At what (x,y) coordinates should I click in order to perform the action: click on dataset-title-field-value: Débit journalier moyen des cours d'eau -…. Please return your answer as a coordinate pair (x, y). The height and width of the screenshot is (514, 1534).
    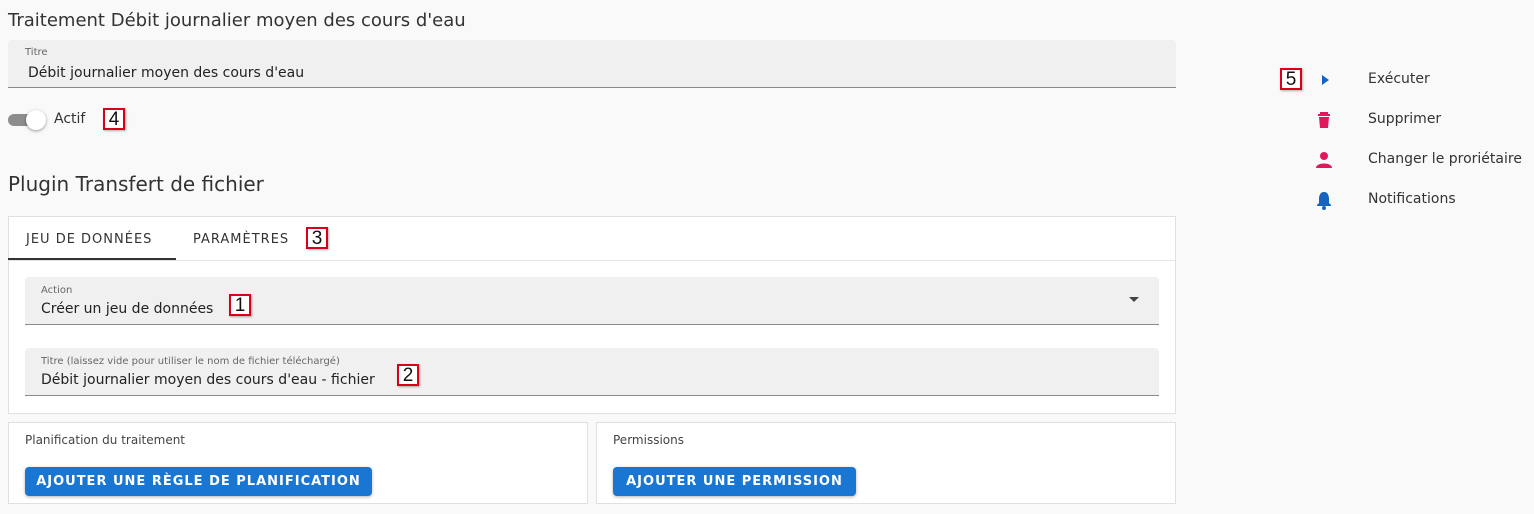
    Looking at the image, I should click on (208, 380).